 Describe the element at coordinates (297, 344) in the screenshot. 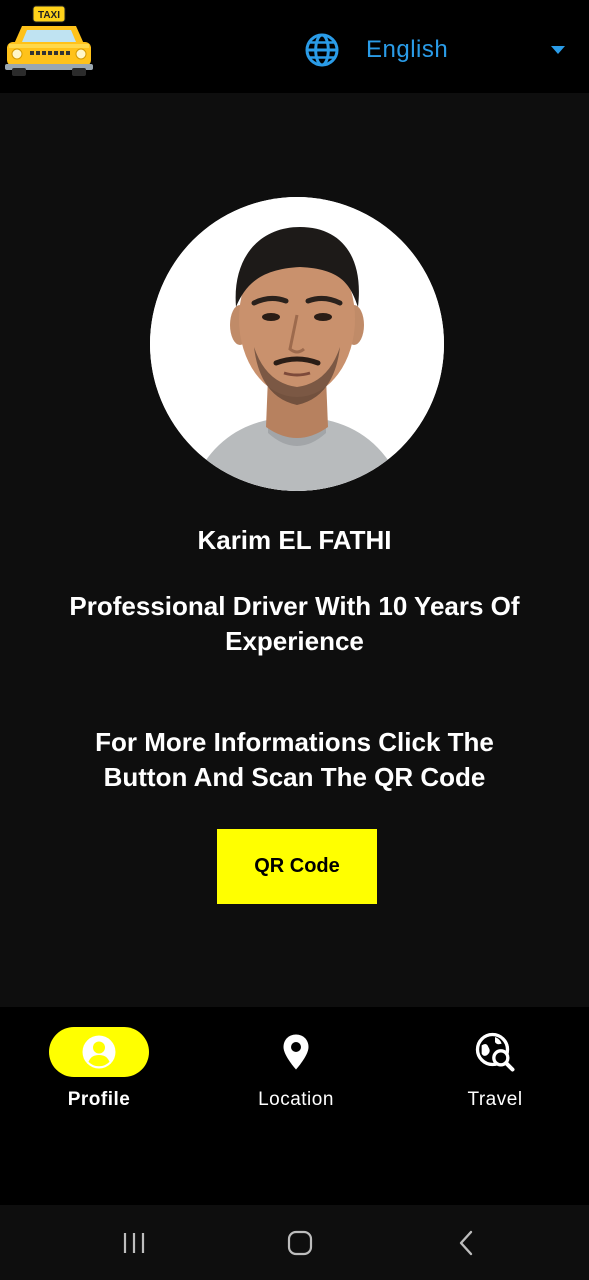

I see `driver-photo` at that location.